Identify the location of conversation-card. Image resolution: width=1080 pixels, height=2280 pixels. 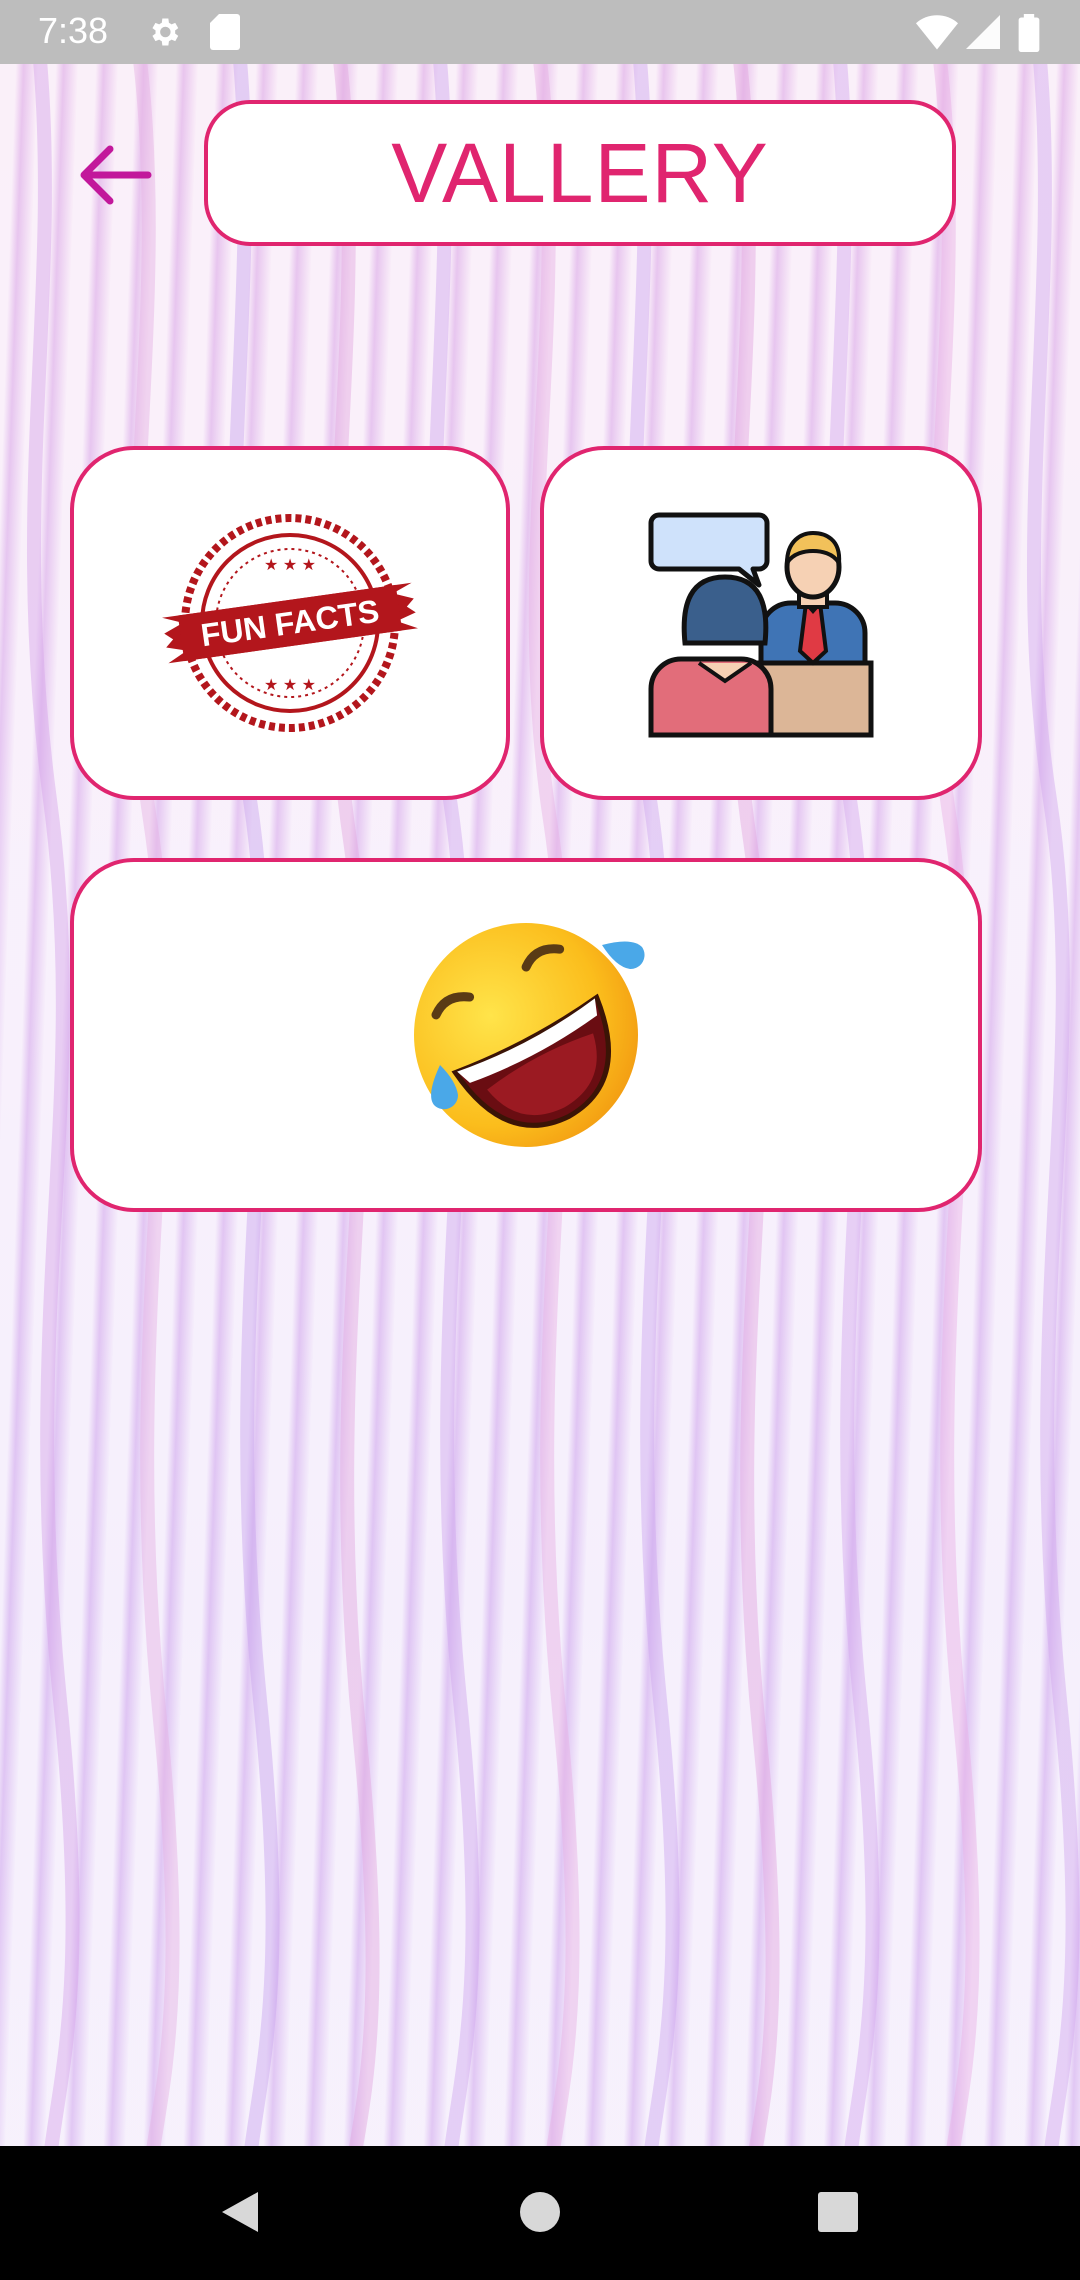
(761, 623).